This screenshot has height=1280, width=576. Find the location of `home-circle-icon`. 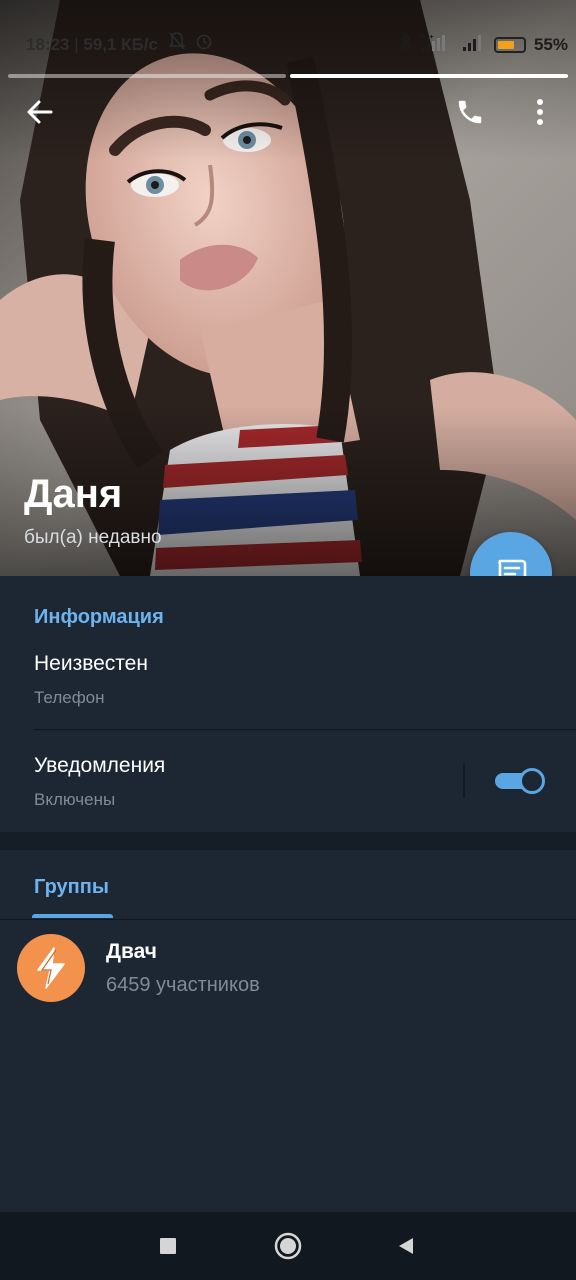

home-circle-icon is located at coordinates (288, 1246).